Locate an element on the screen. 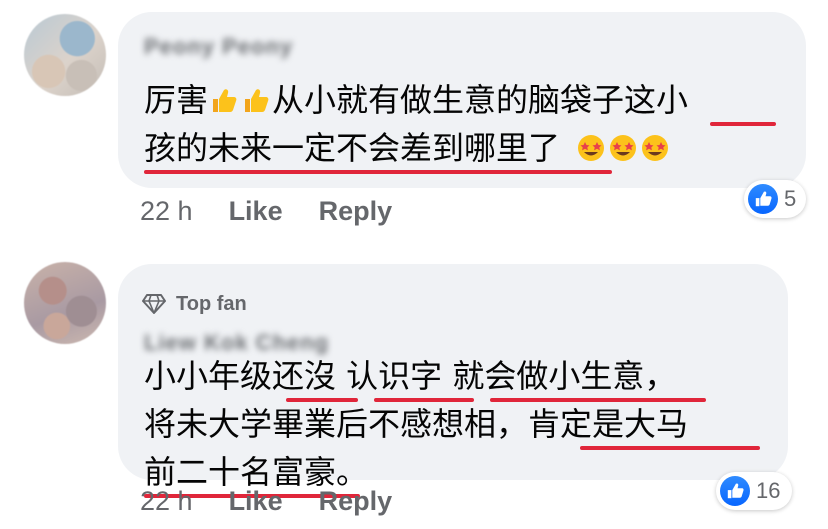  comment-text: 厉害 从小就有做生意的脑袋子这小 孩的未来一定不会差到哪里了 is located at coordinates (460, 125).